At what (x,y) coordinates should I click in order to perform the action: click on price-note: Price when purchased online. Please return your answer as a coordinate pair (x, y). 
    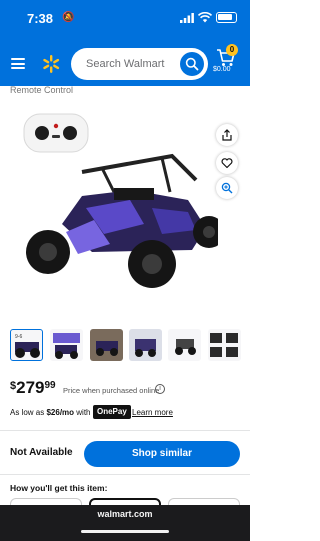
    Looking at the image, I should click on (111, 390).